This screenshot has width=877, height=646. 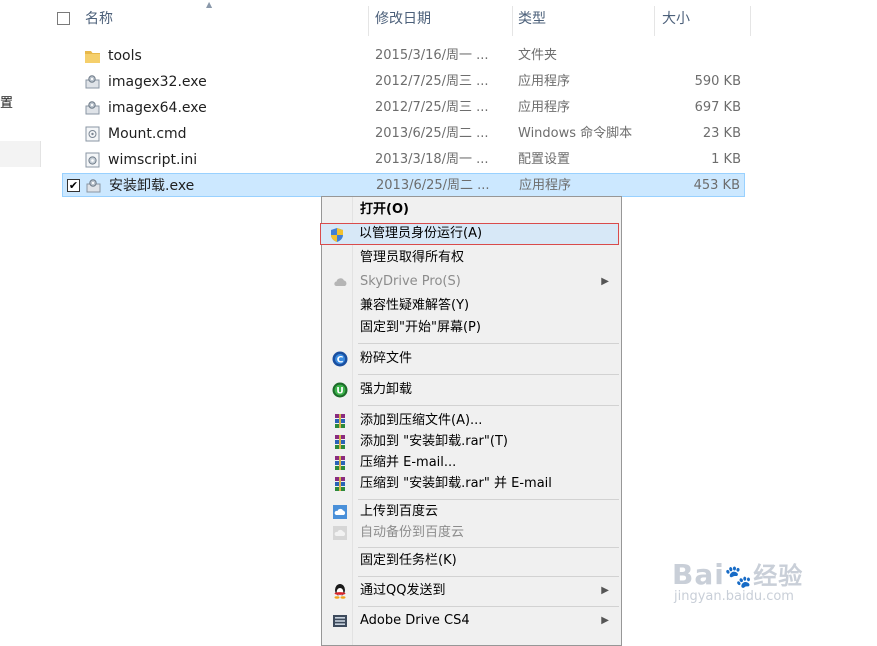 I want to click on menu-item-skydrive: SkyDrive Pro(S) ▶, so click(x=471, y=282).